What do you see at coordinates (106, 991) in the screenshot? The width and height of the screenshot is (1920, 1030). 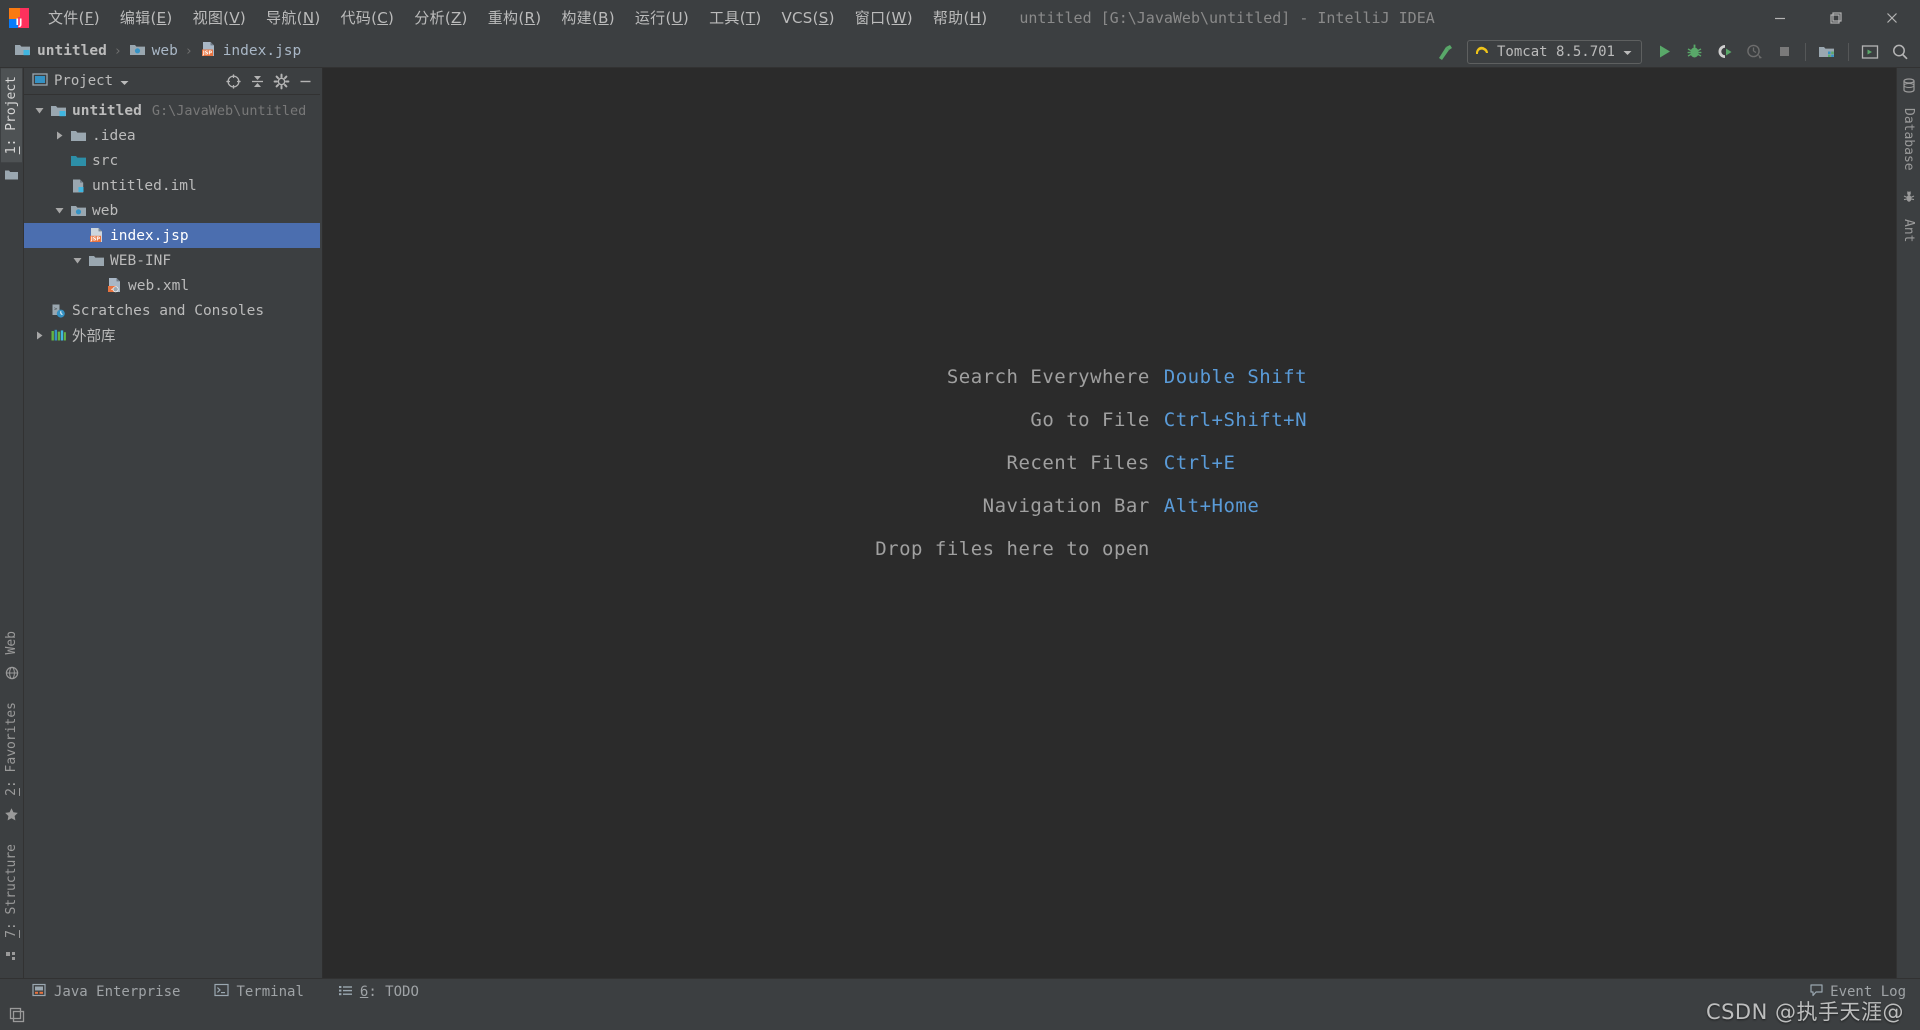 I see `bottom-button-java-enterprise: Java Enterprise` at bounding box center [106, 991].